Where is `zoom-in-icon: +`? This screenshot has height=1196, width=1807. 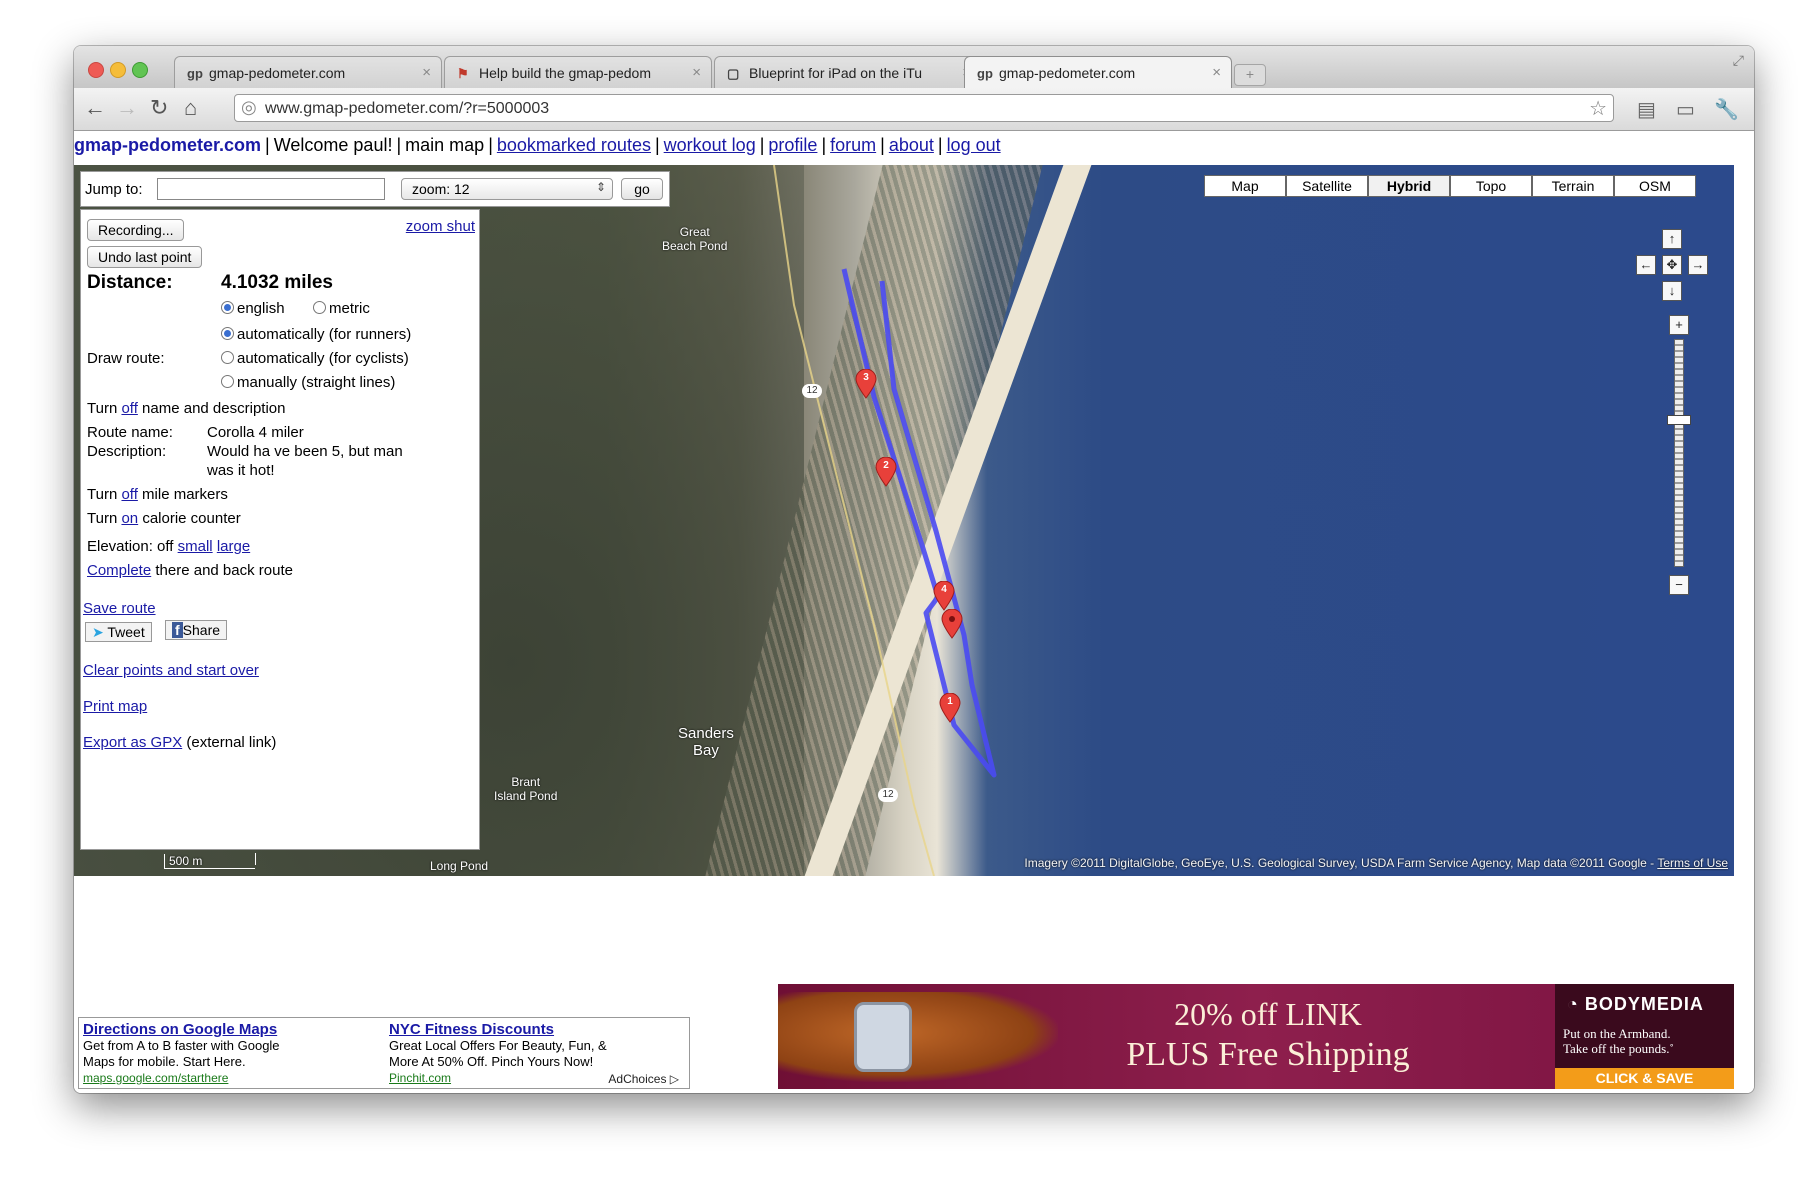
zoom-in-icon: + is located at coordinates (1679, 325).